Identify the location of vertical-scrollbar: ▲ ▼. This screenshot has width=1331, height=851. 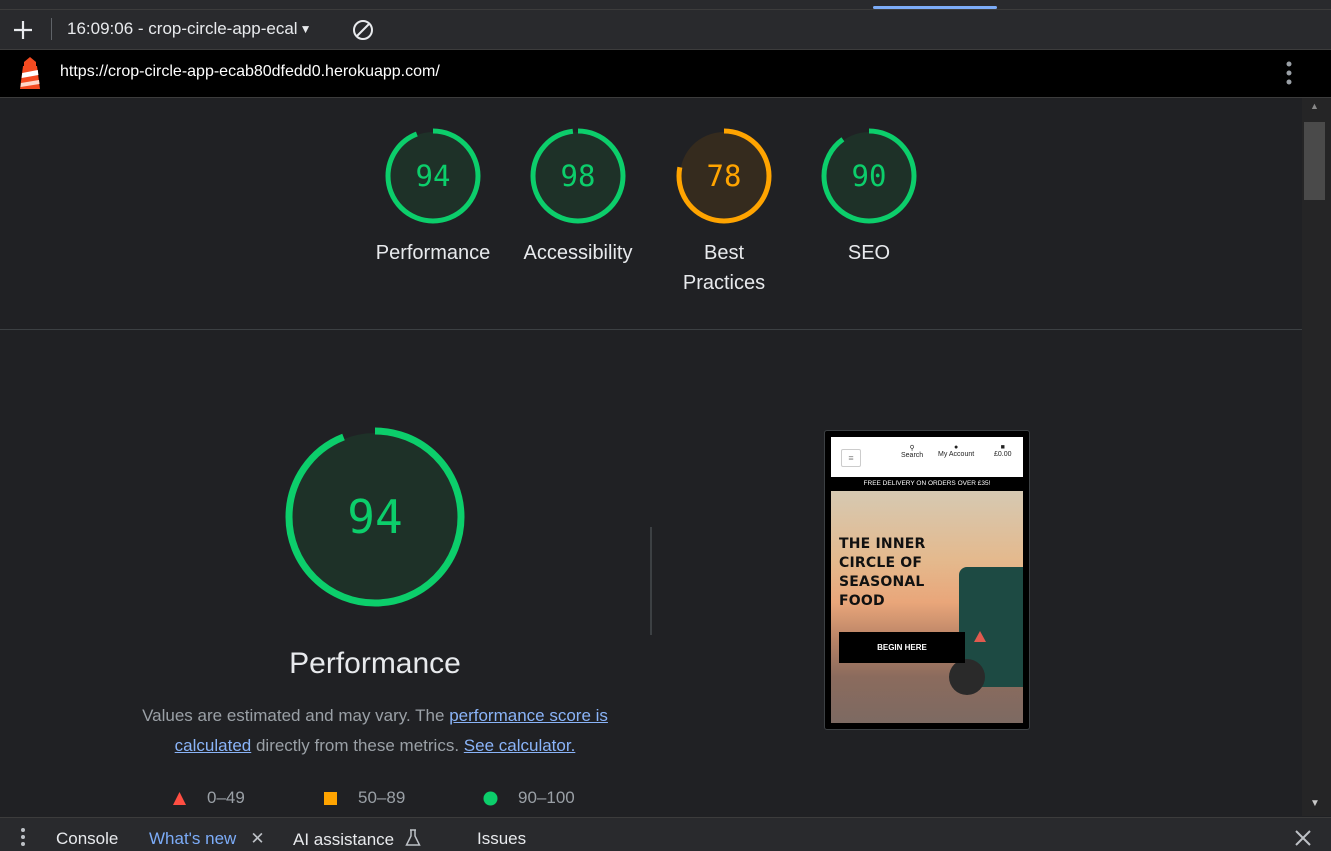
(1316, 457).